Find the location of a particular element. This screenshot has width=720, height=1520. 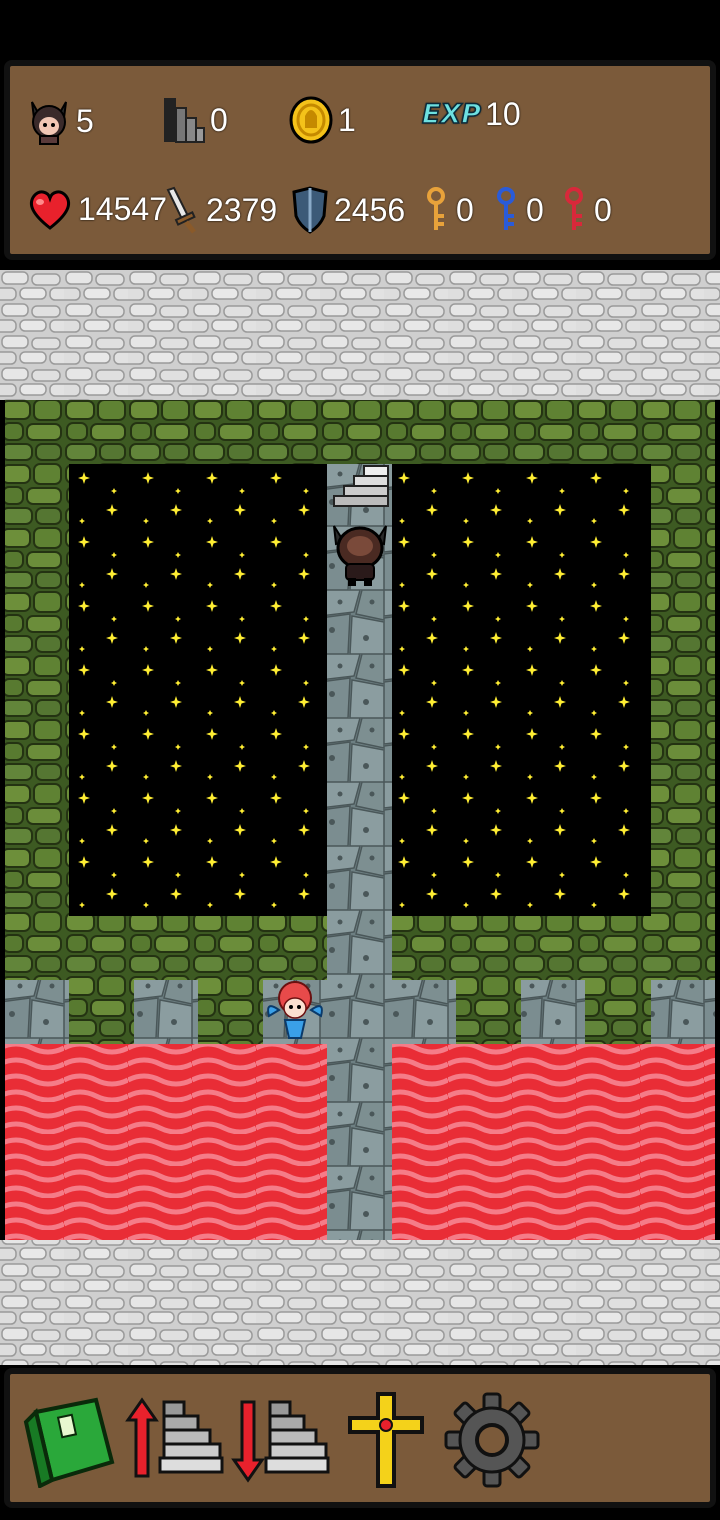

blue-keys-stat: 0 is located at coordinates (519, 210).